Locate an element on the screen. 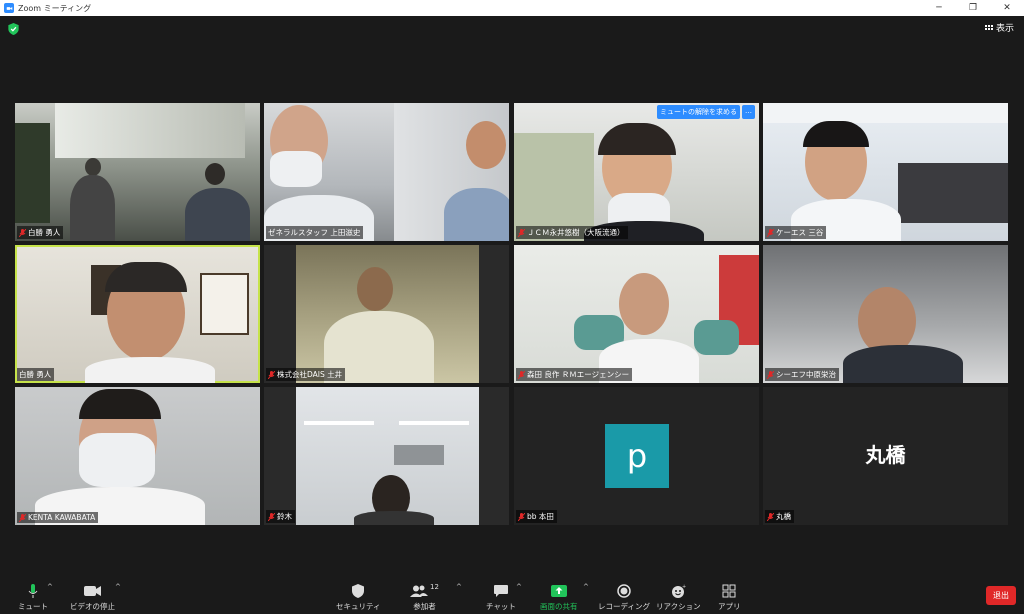  participant-name: 丸橋 is located at coordinates (779, 516).